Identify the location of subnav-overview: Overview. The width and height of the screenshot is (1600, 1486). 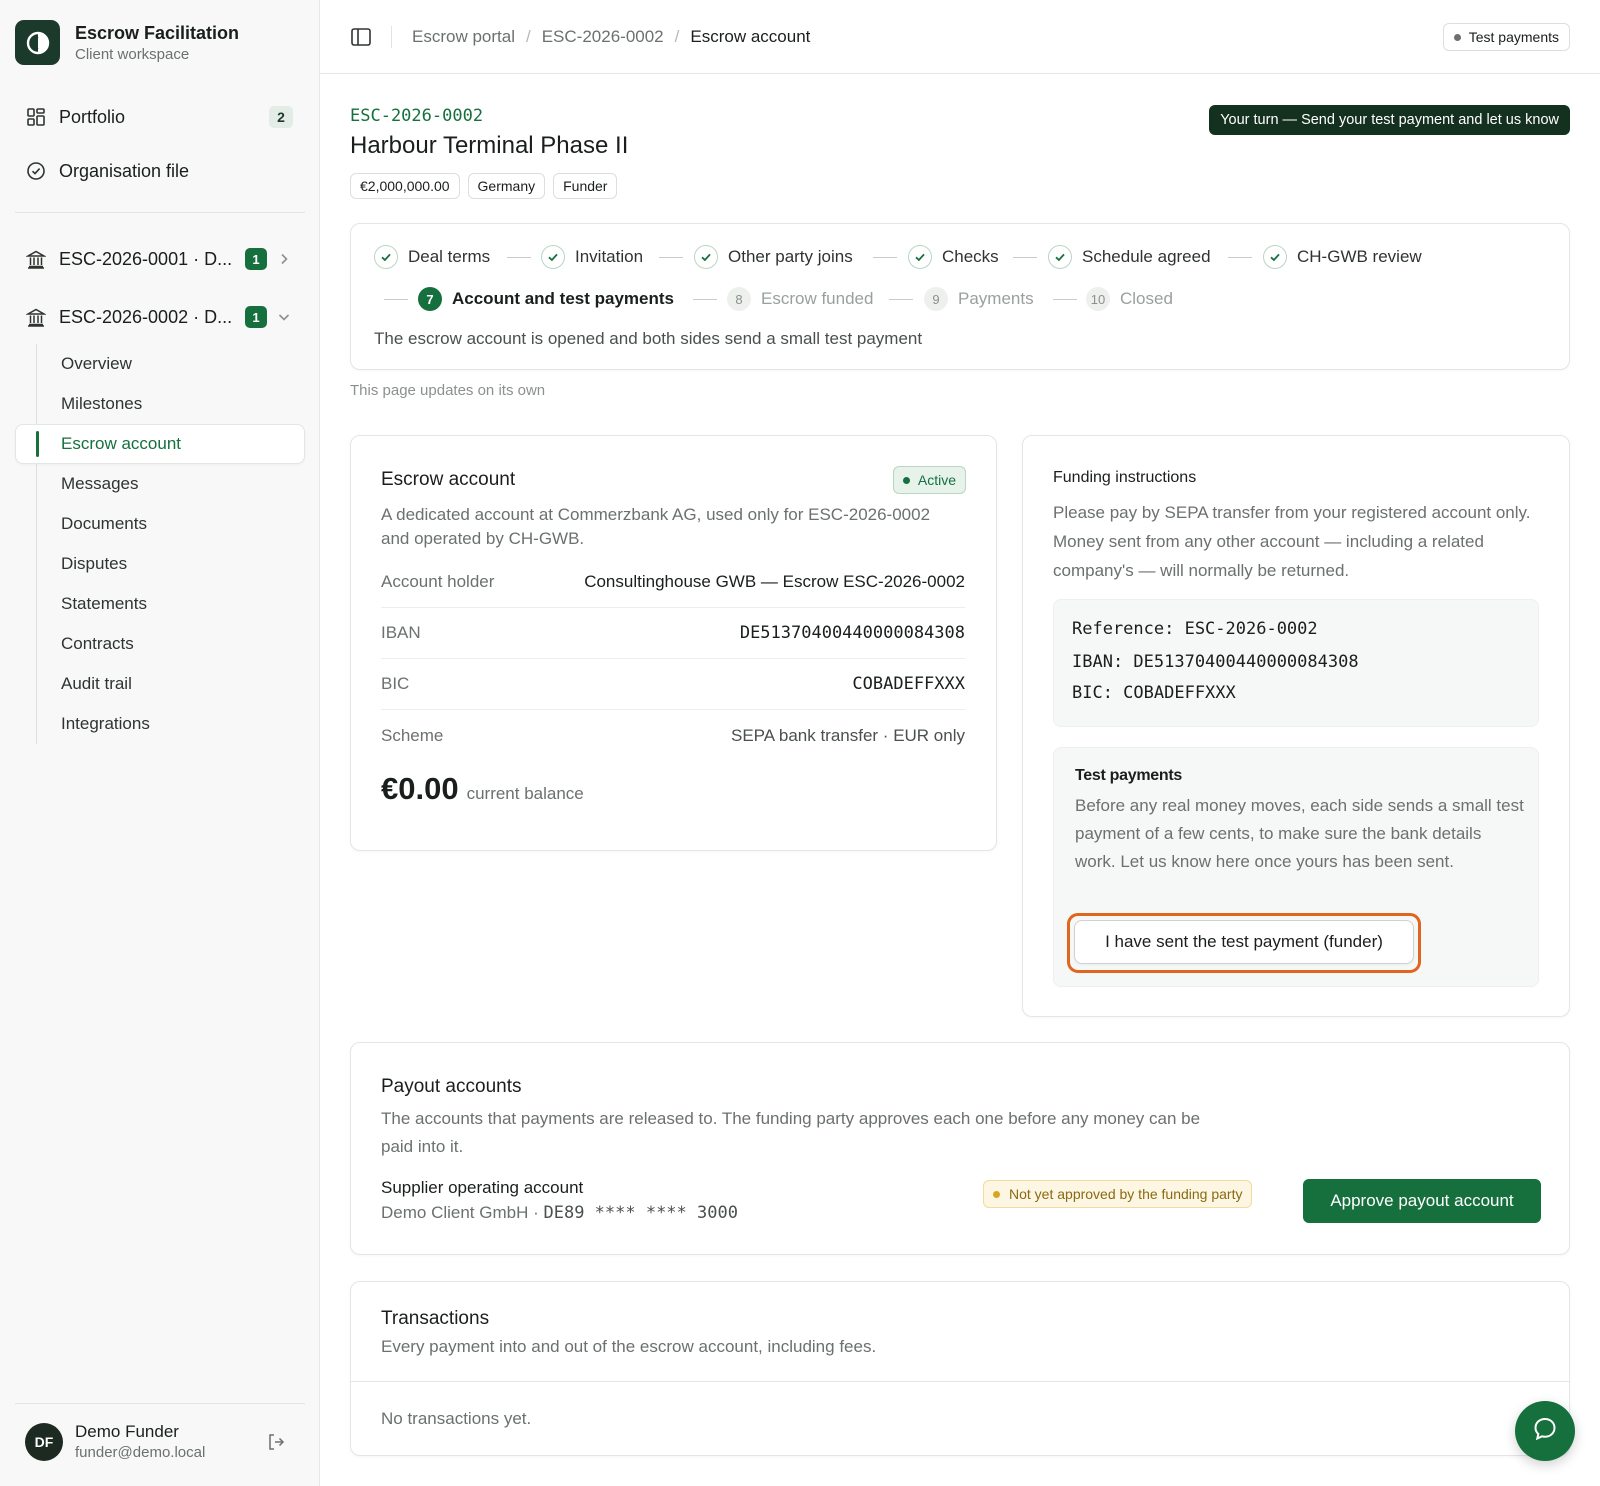
(96, 364).